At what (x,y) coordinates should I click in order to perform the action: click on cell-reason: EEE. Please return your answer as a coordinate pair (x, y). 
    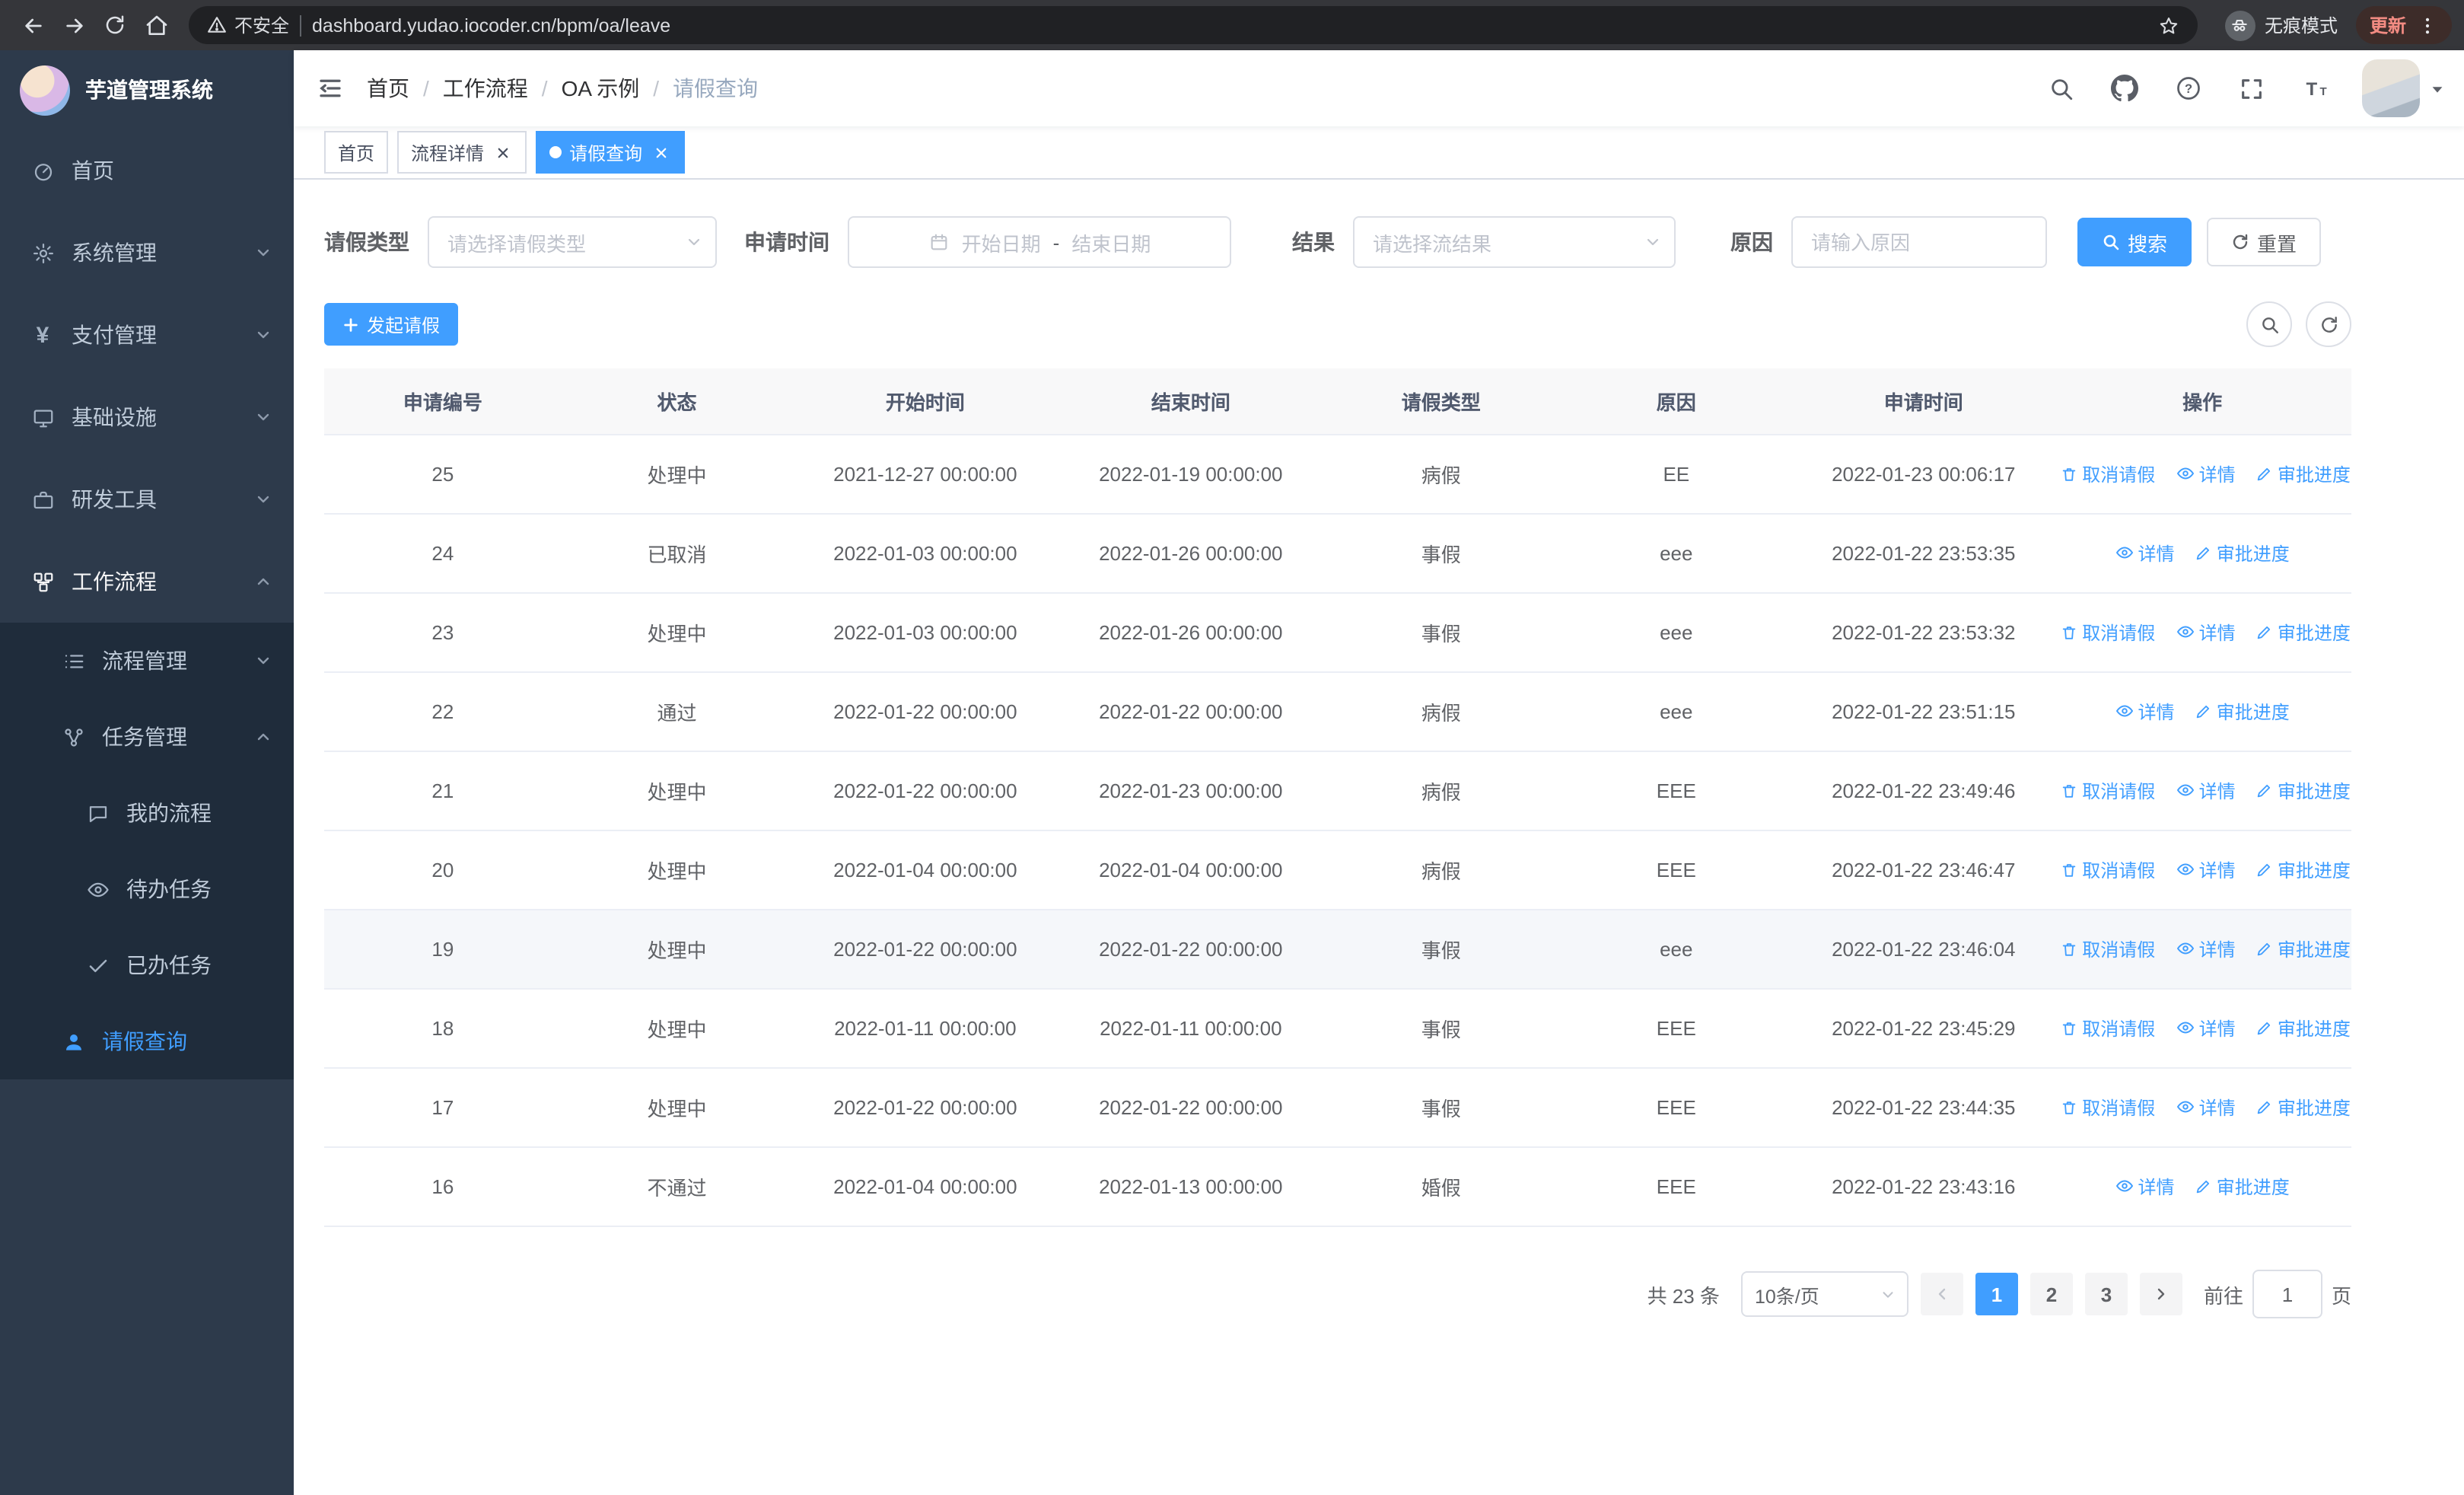
    Looking at the image, I should click on (1676, 1187).